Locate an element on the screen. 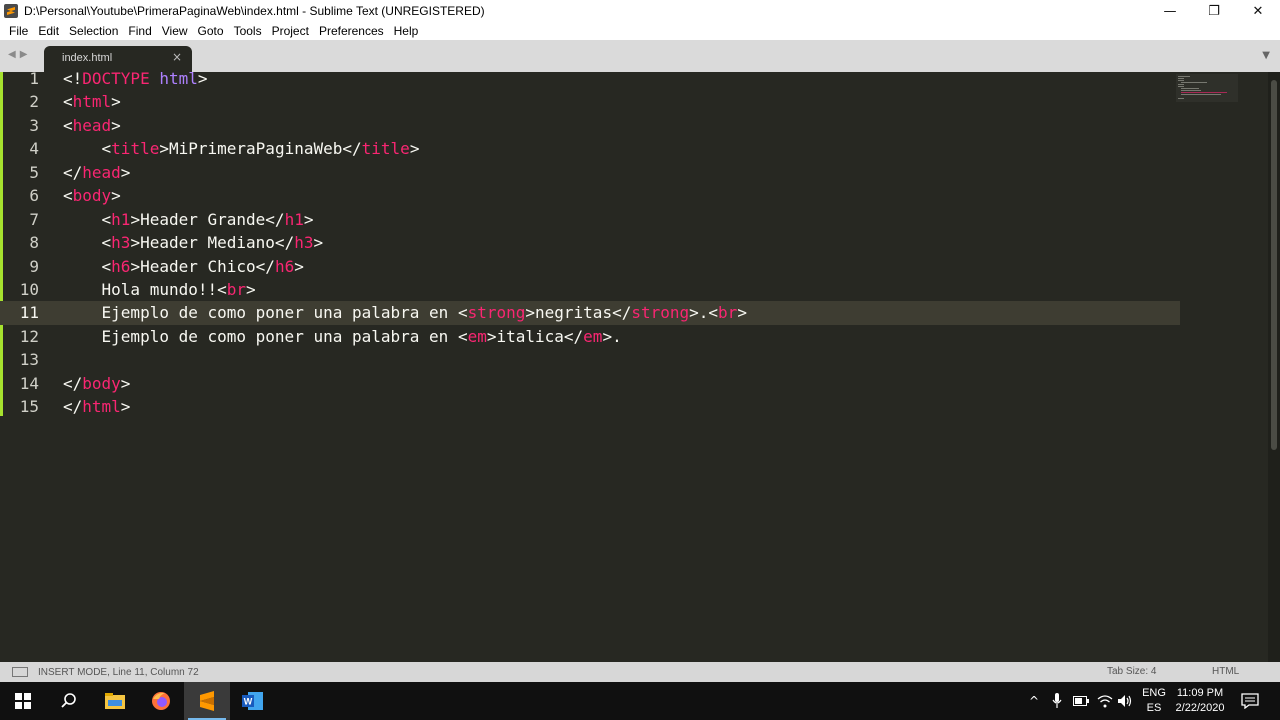  close-button: ✕ is located at coordinates (1258, 11).